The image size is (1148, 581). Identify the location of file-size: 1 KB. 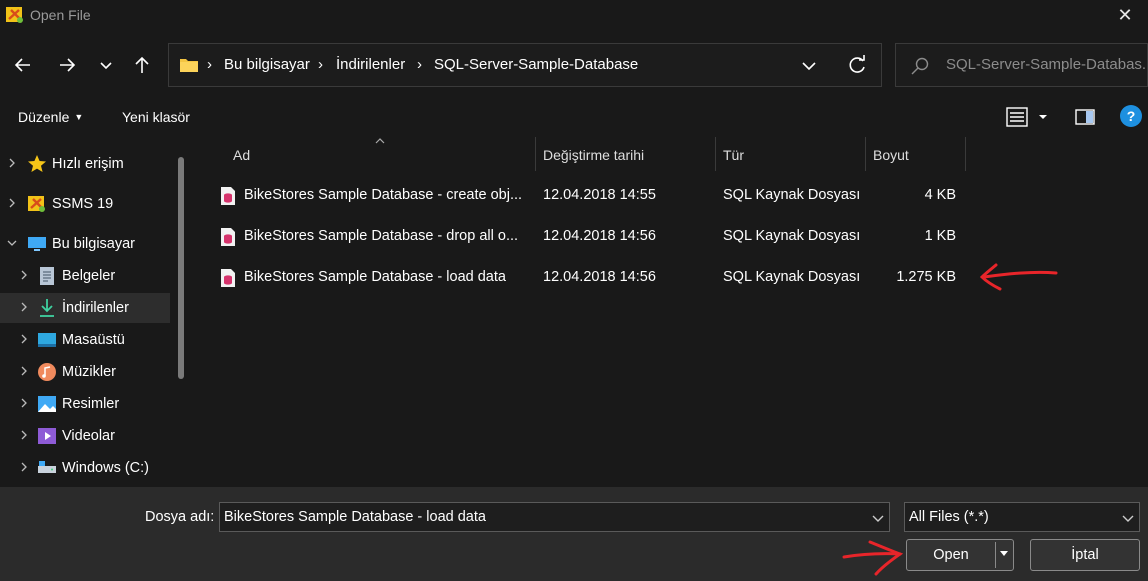
(940, 236).